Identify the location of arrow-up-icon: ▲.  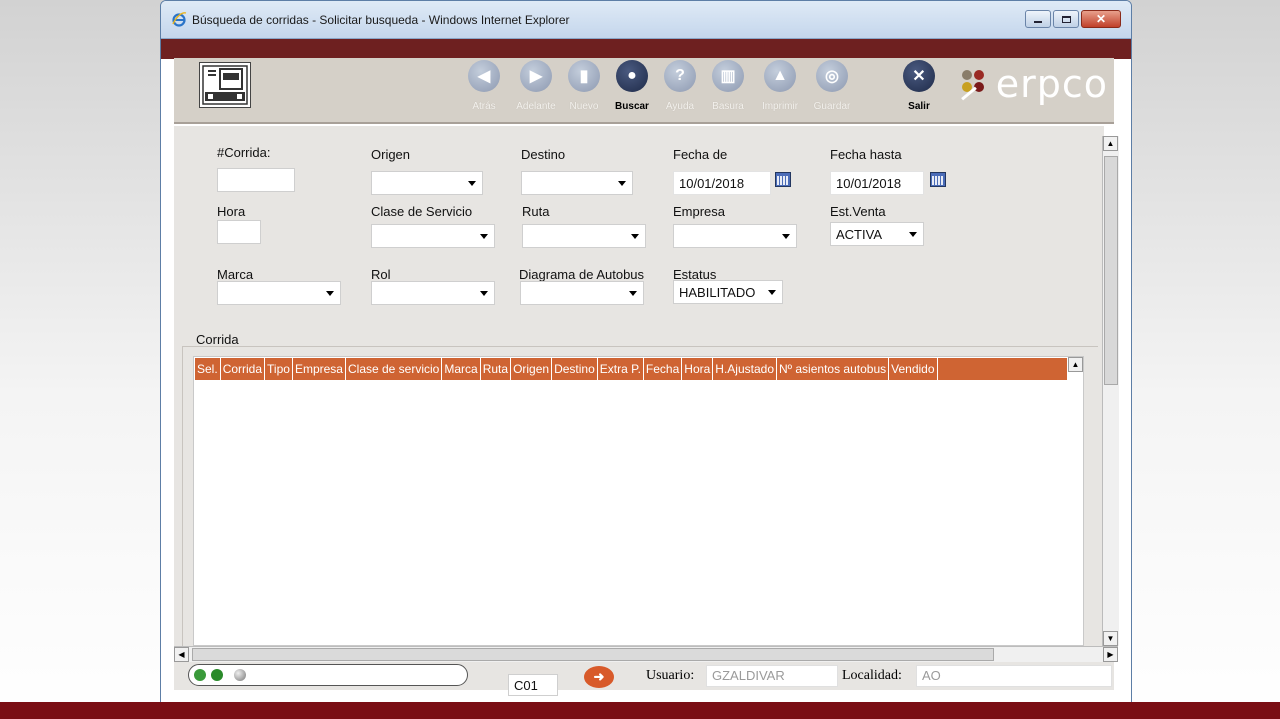
(1110, 143).